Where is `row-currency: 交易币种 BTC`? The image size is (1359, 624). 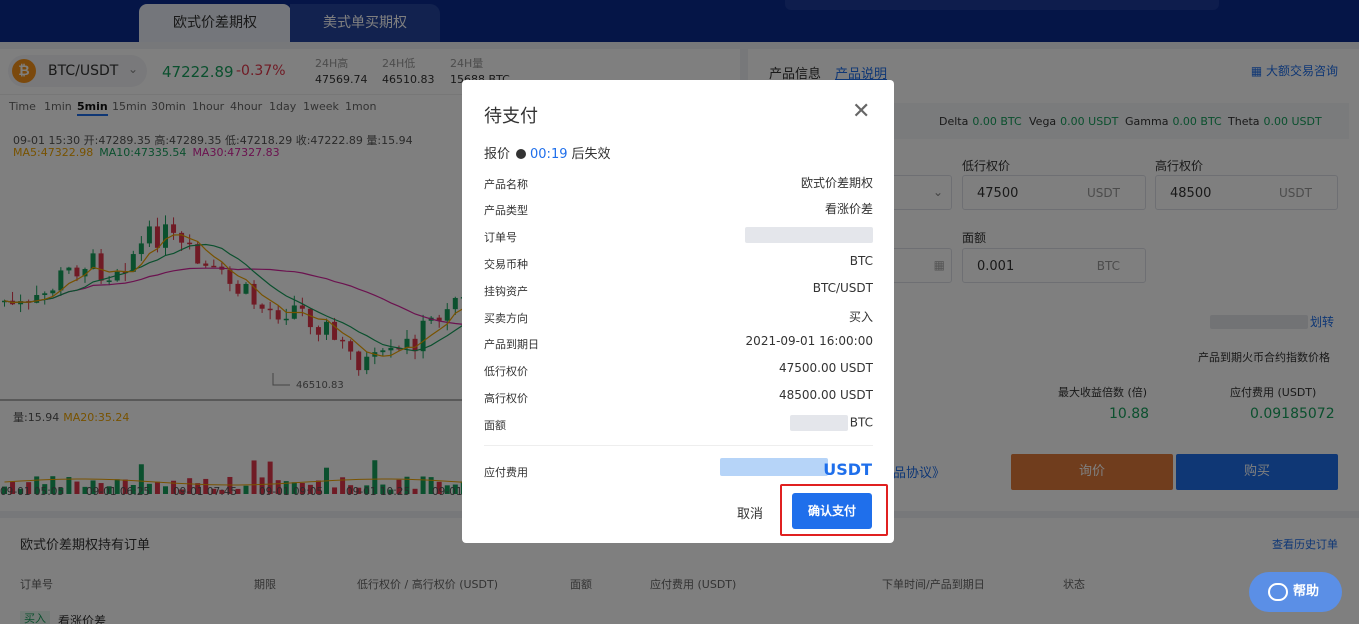
row-currency: 交易币种 BTC is located at coordinates (678, 262).